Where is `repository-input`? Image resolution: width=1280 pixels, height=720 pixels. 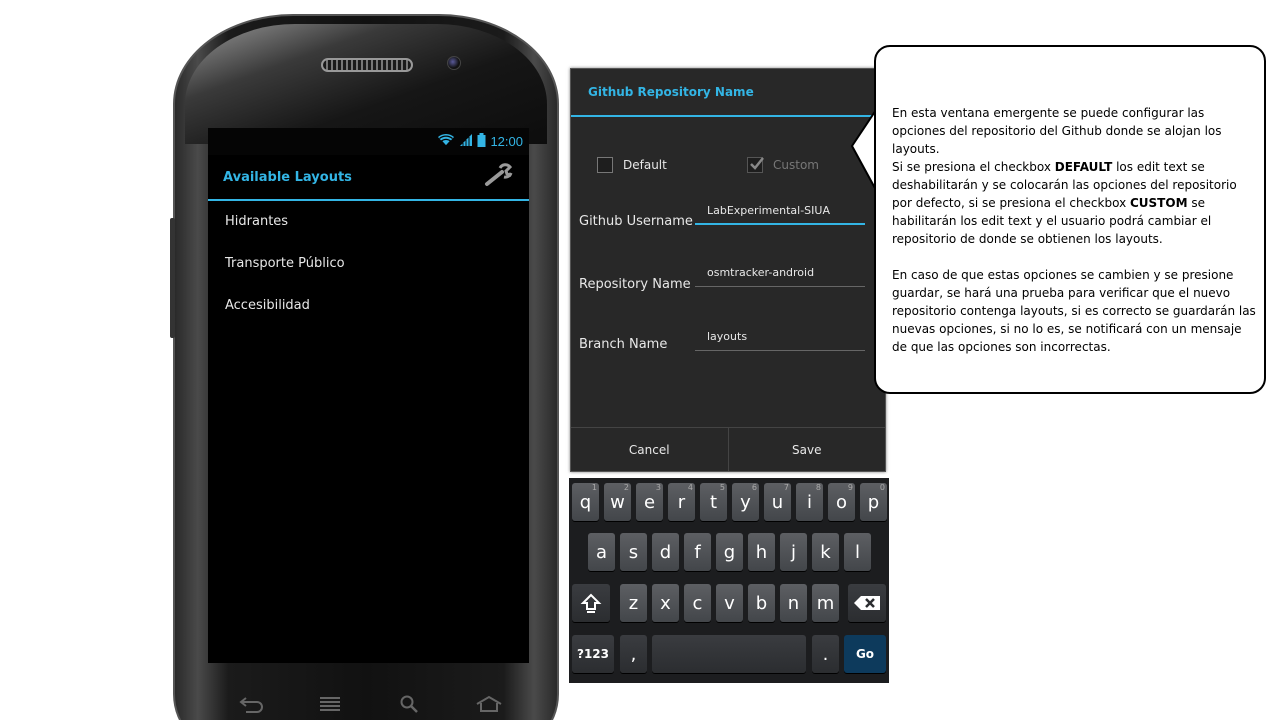
repository-input is located at coordinates (780, 273).